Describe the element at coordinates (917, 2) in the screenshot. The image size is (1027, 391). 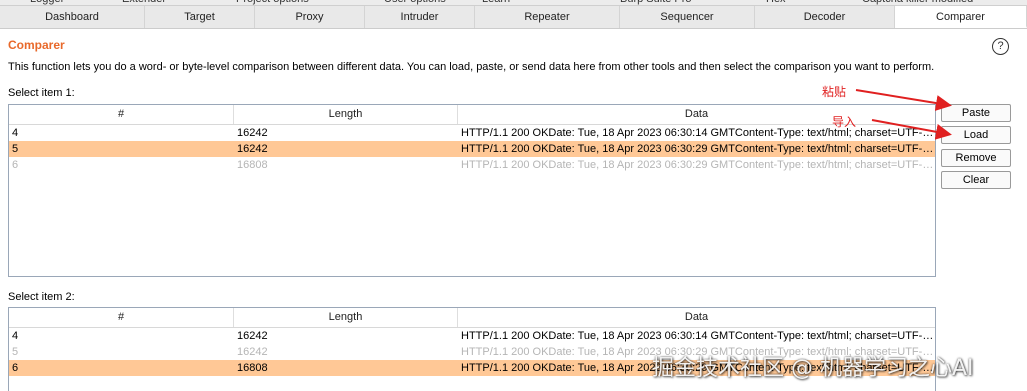
I see `top-tab: Captcha killer modified` at that location.